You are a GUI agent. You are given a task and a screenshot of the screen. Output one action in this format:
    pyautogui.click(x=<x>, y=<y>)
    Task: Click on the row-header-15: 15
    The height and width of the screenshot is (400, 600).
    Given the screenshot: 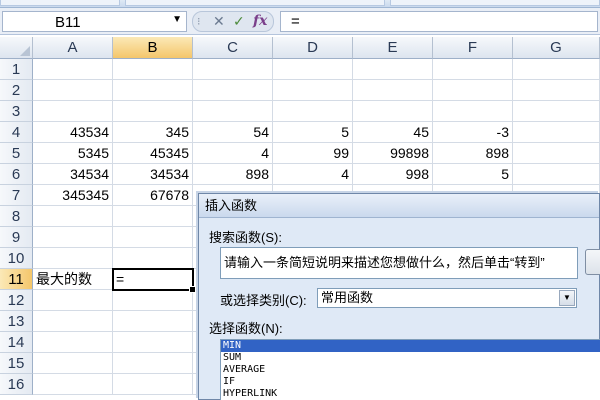 What is the action you would take?
    pyautogui.click(x=16, y=363)
    